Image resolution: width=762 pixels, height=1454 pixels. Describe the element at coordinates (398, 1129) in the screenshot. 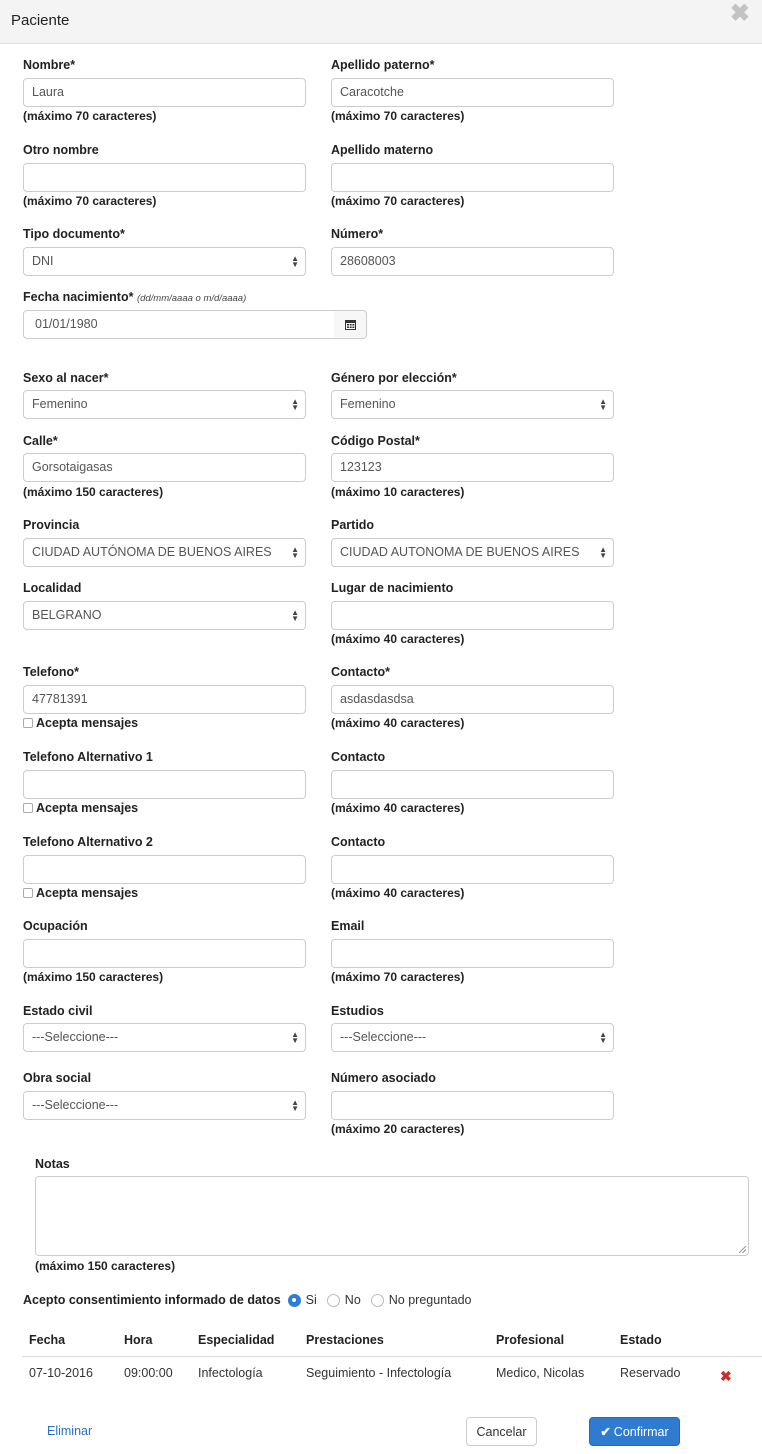

I see `numero-asociado-hint: (máximo 20 caracteres)` at that location.